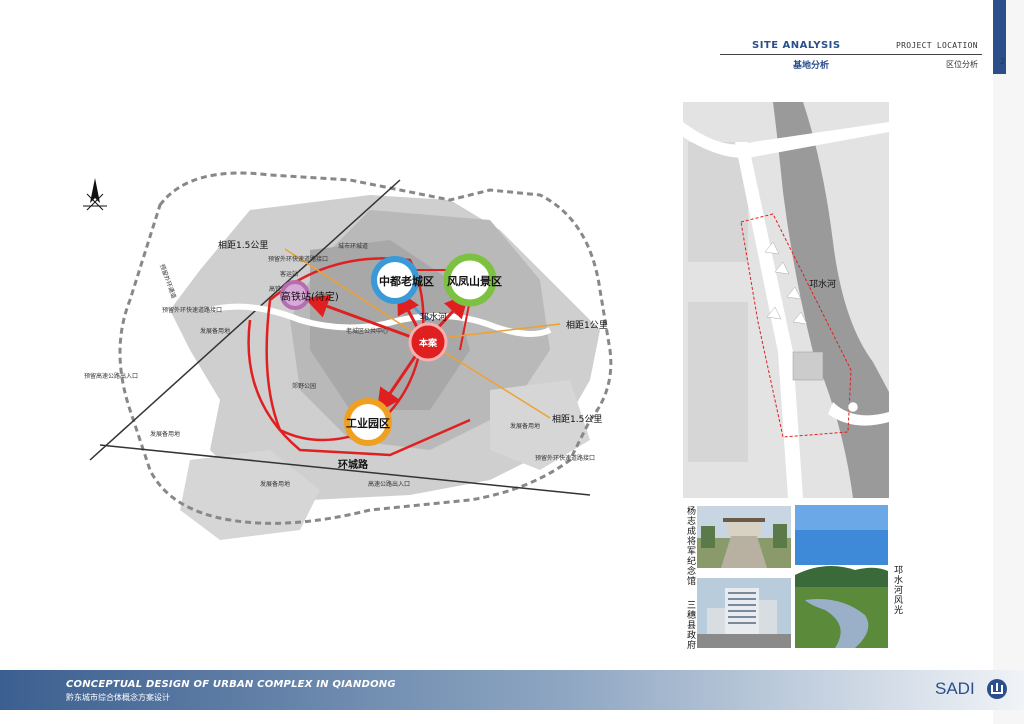 The height and width of the screenshot is (724, 1024). I want to click on distance-label-1: 相距1.5公里, so click(243, 245).